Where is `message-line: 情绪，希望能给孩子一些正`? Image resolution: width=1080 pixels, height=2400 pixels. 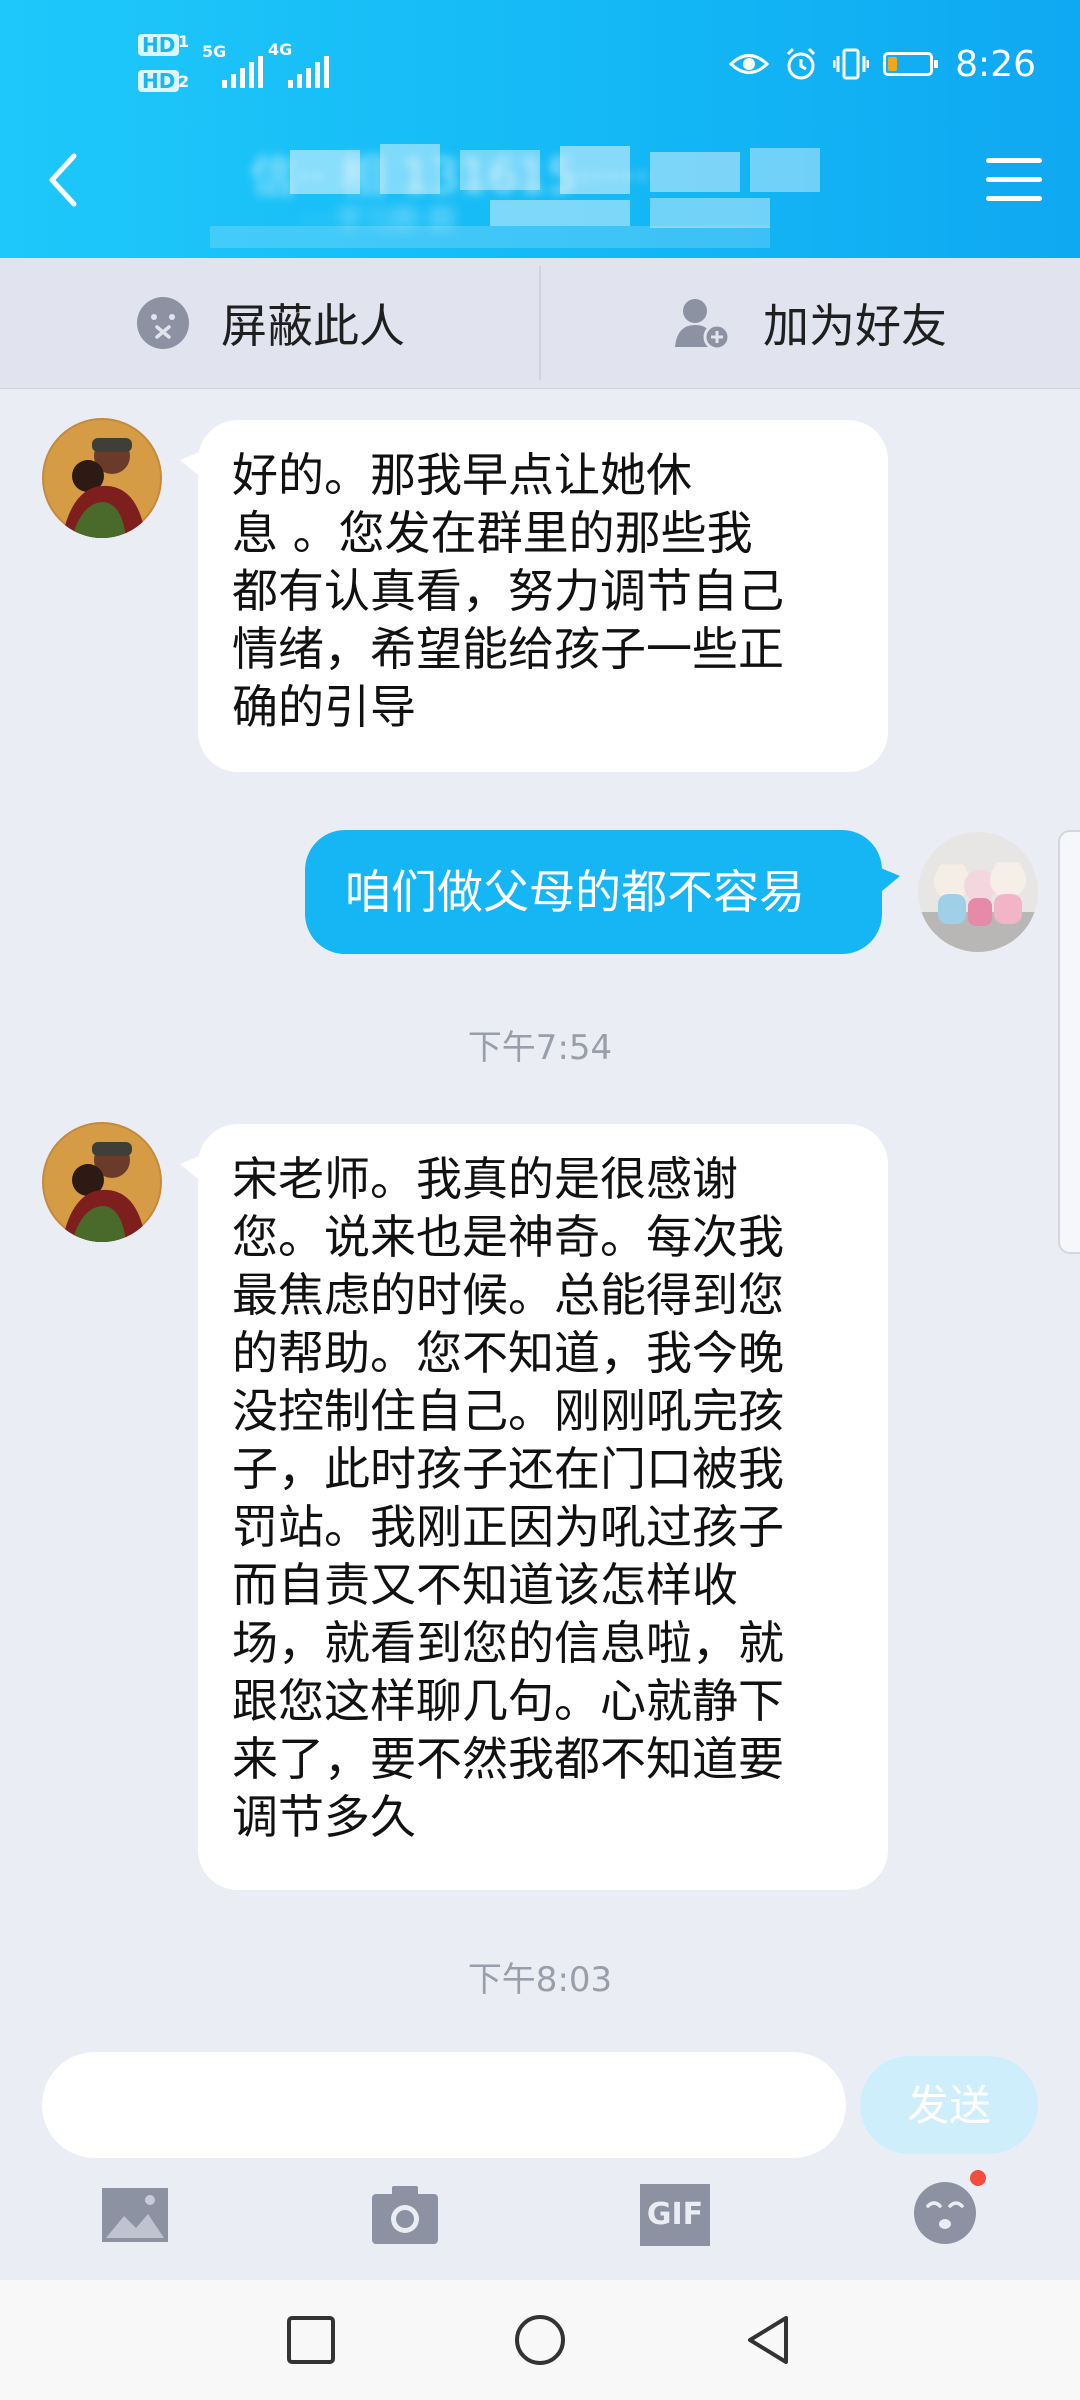 message-line: 情绪，希望能给孩子一些正 is located at coordinates (508, 649).